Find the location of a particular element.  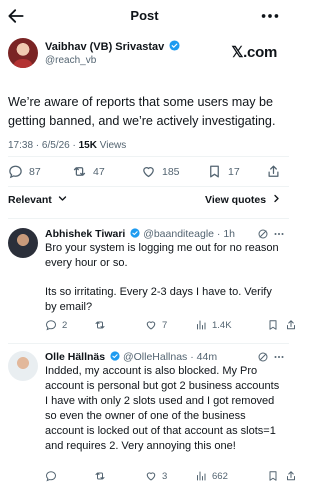

reply-header: Abhishek Tiwari @baanditeagle · 1h is located at coordinates (140, 234).